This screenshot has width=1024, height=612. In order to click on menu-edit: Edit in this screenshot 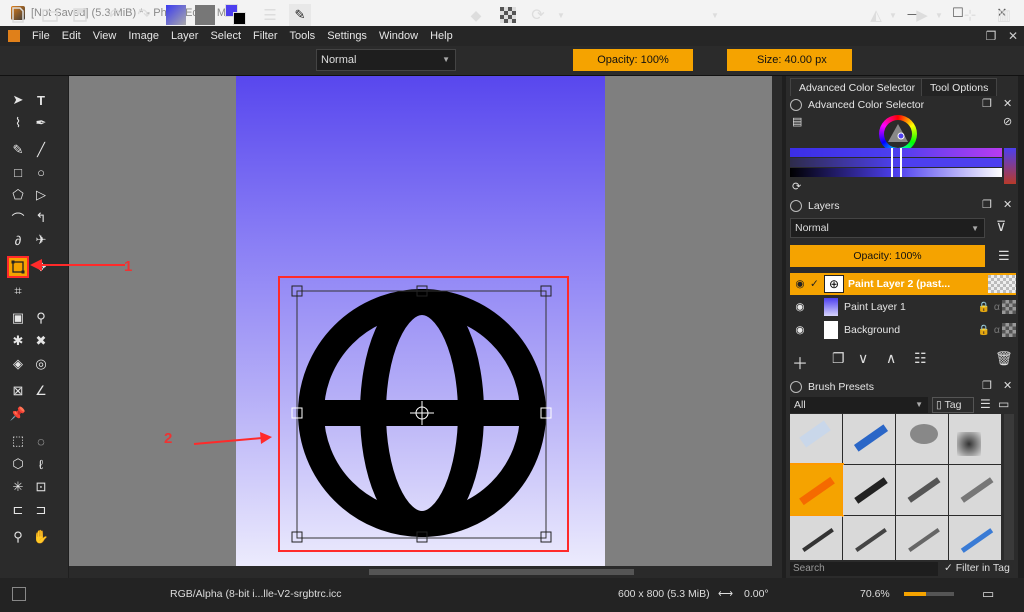, I will do `click(71, 36)`.